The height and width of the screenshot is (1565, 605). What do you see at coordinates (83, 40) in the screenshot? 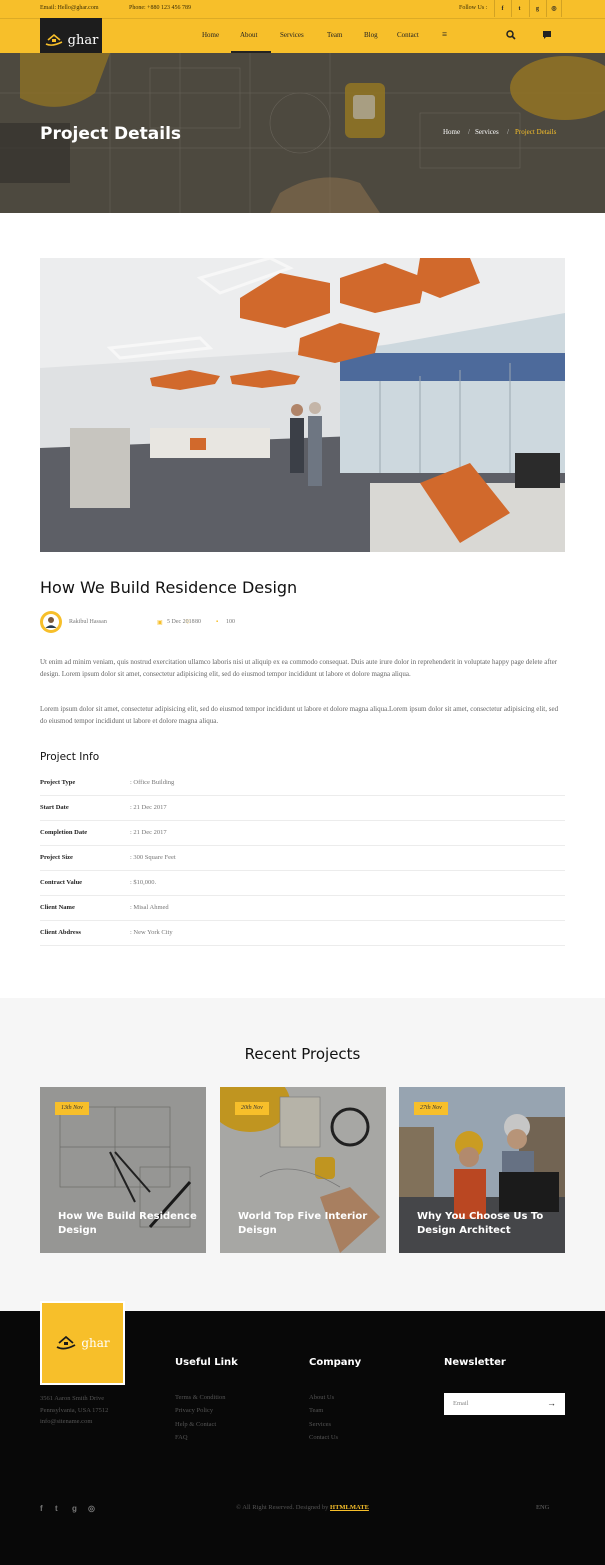
I see `brand-name: ghar` at bounding box center [83, 40].